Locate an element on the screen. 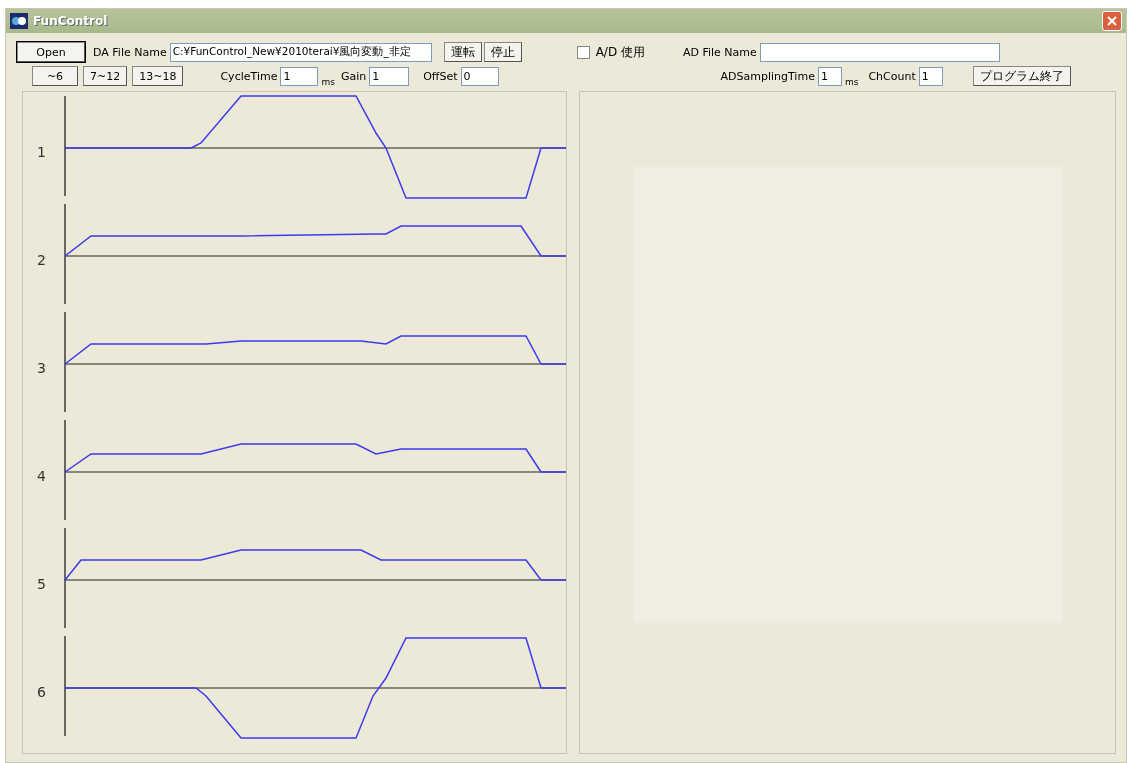 The height and width of the screenshot is (763, 1129). run-button: 運転 is located at coordinates (462, 52).